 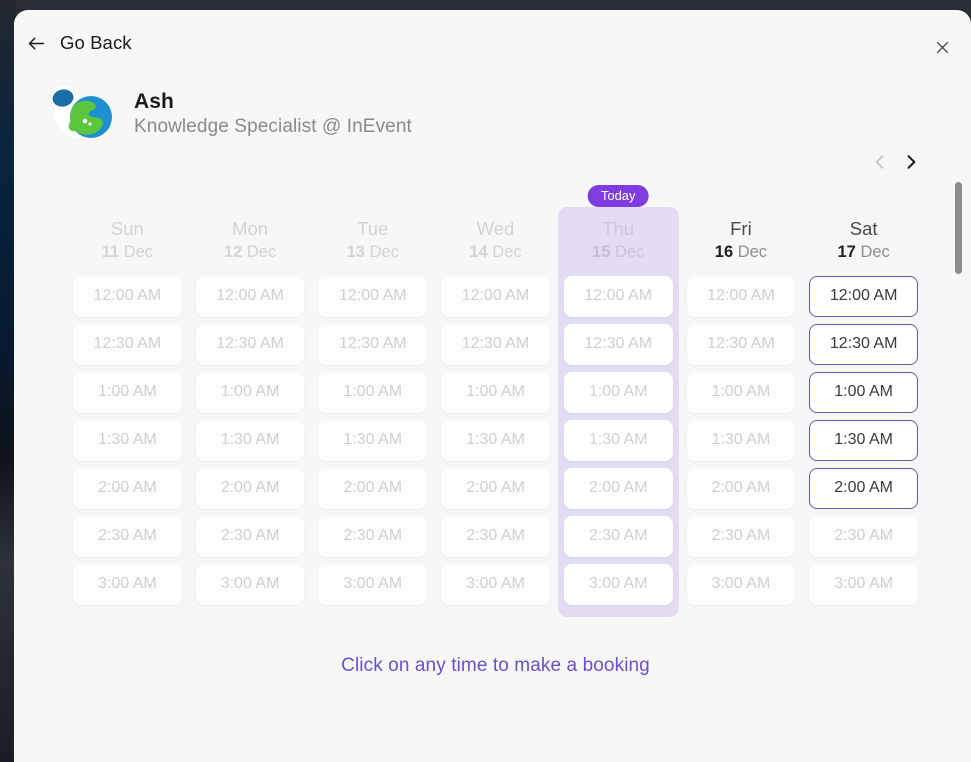 I want to click on chevron-left-icon, so click(x=880, y=162).